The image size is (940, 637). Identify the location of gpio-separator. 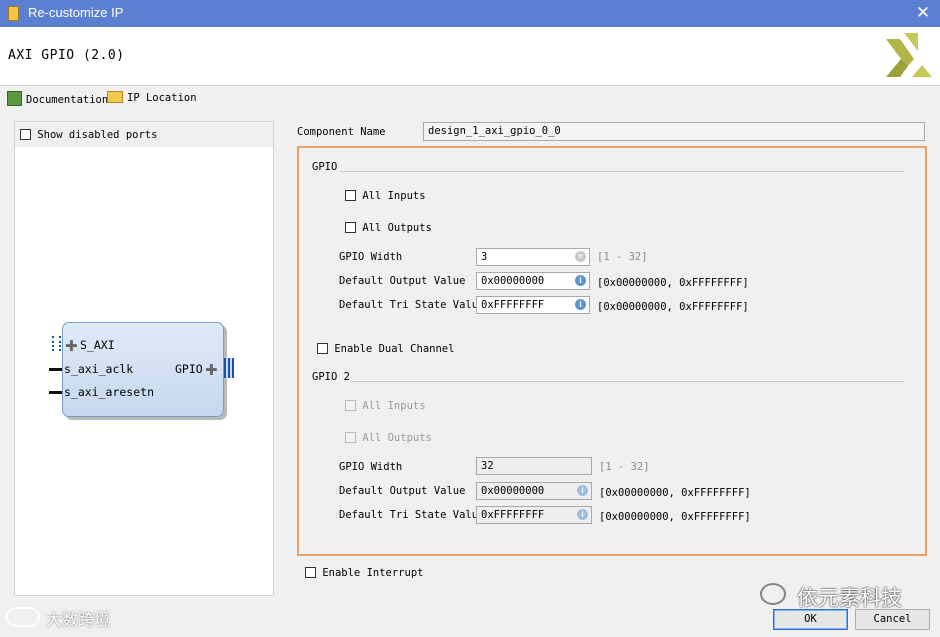
(622, 171).